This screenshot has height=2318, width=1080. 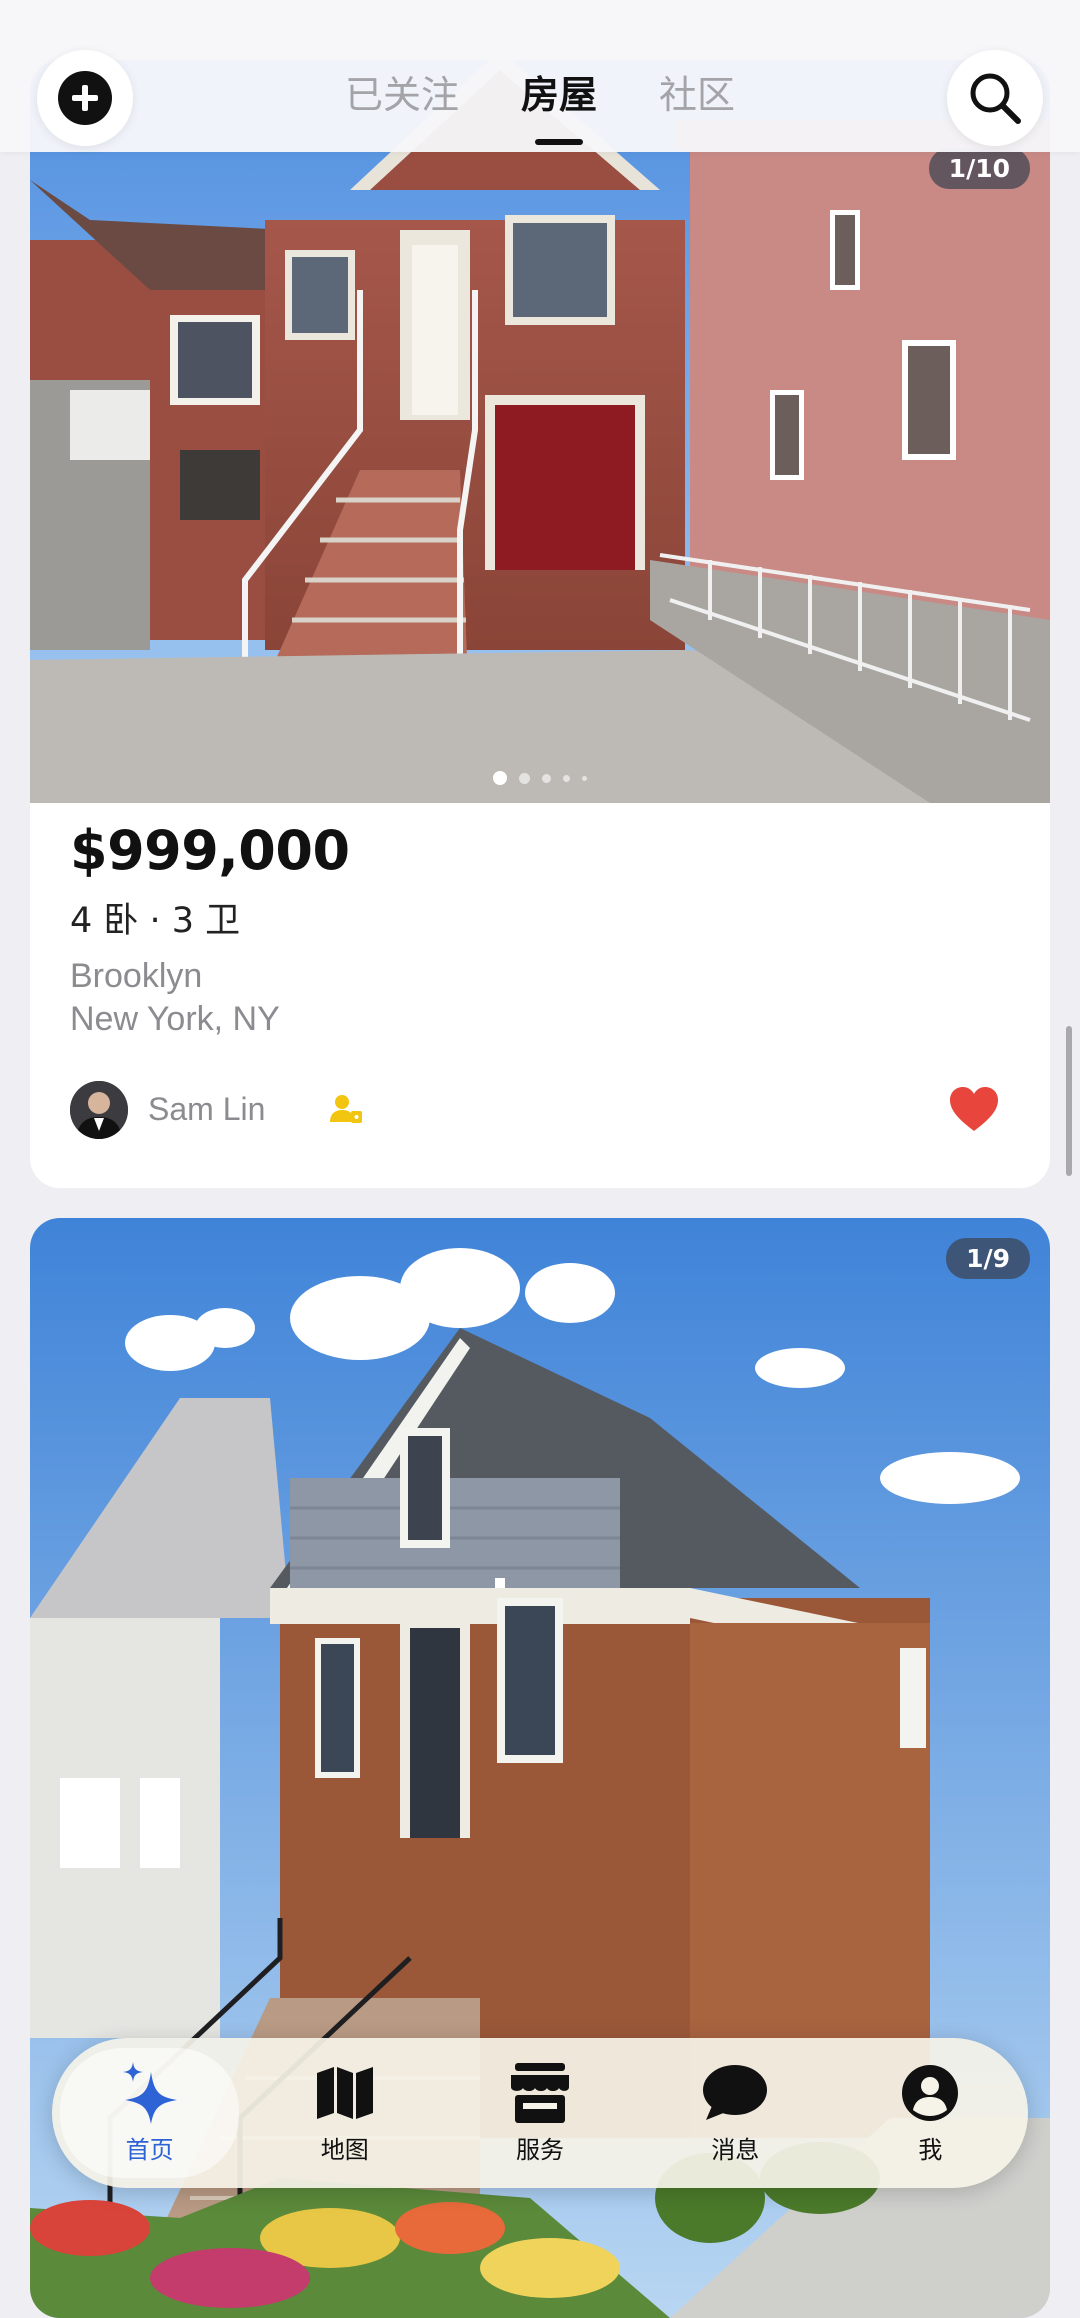 I want to click on agent-verified-icon, so click(x=346, y=1111).